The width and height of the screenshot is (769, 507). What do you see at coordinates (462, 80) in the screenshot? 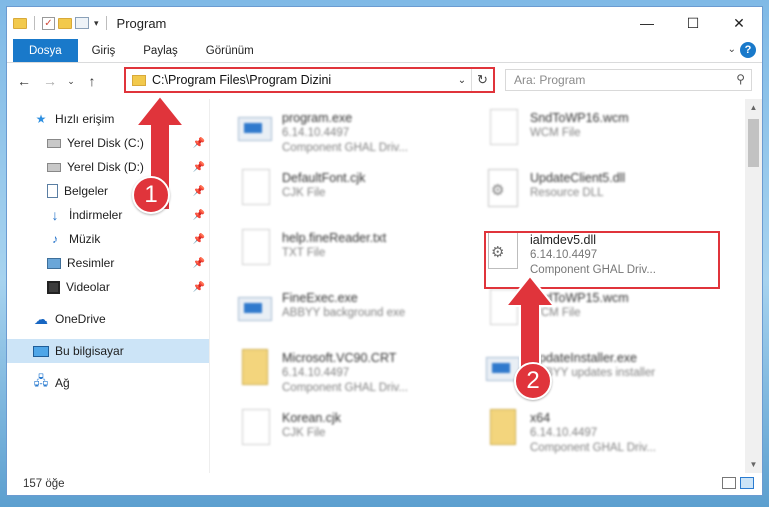
I see `address-dropdown-chevron-icon: ⌄` at bounding box center [462, 80].